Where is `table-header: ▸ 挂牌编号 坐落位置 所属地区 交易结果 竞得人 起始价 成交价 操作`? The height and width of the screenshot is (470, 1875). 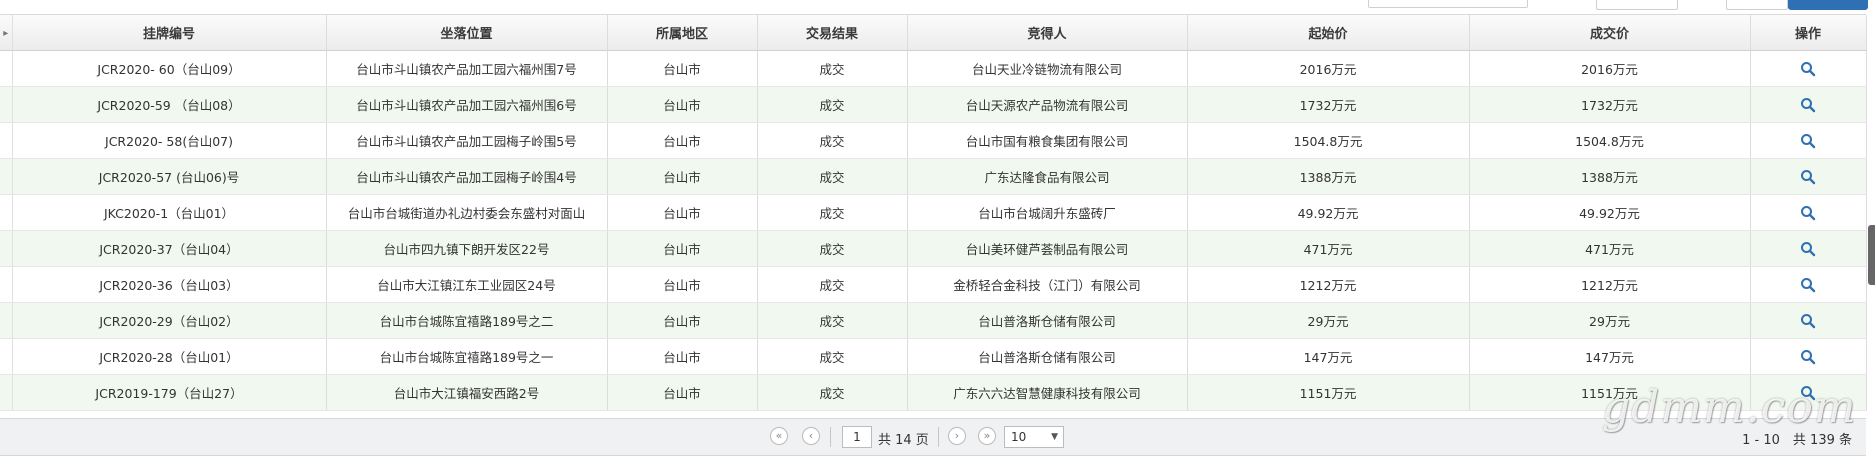 table-header: ▸ 挂牌编号 坐落位置 所属地区 交易结果 竞得人 起始价 成交价 操作 is located at coordinates (933, 33).